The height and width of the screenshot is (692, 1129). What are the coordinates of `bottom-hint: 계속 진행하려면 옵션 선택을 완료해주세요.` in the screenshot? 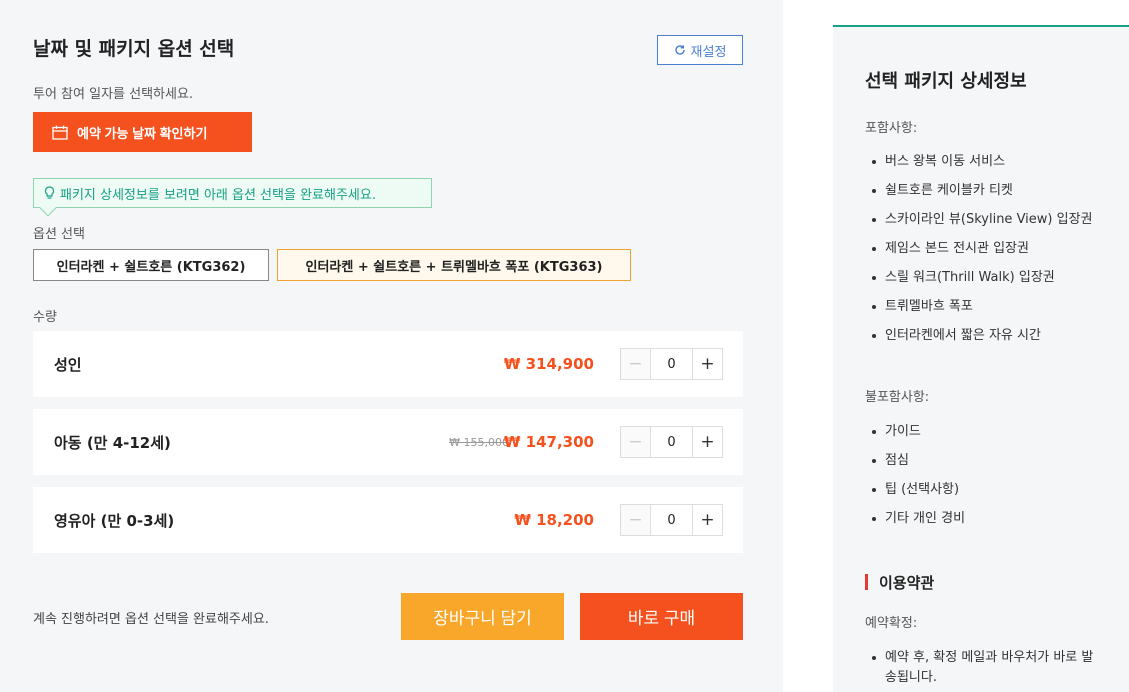 It's located at (151, 619).